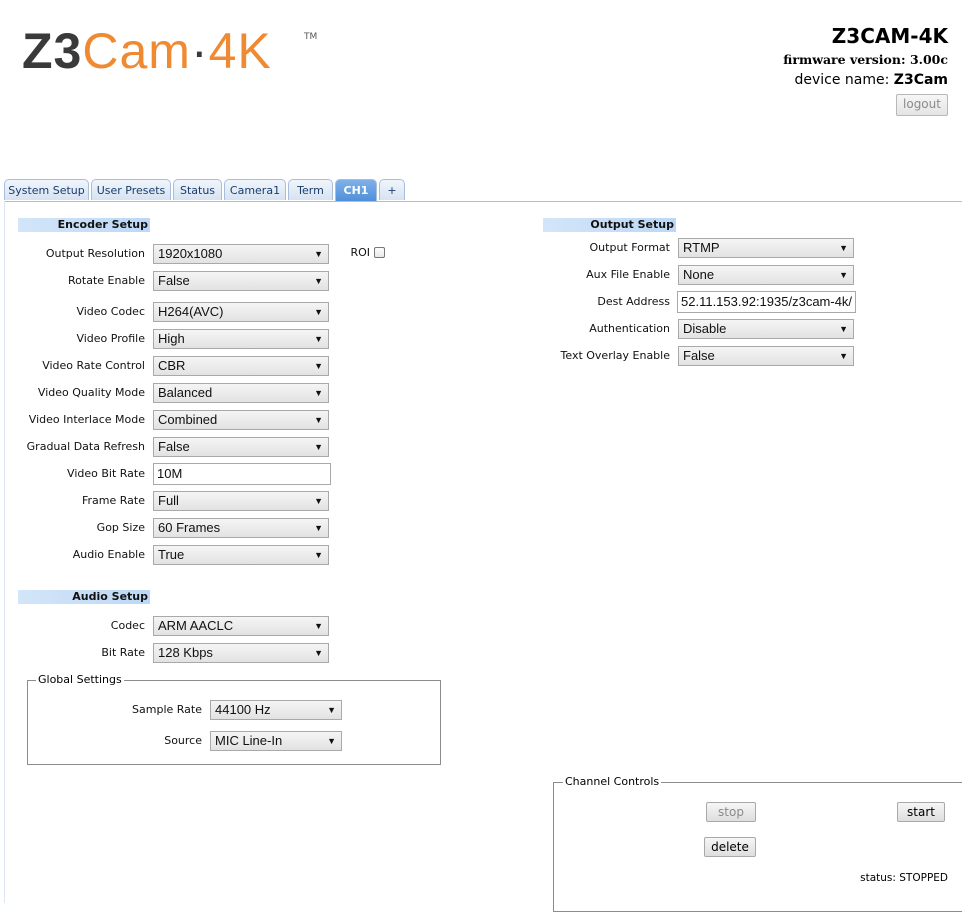 The image size is (962, 912). What do you see at coordinates (766, 302) in the screenshot?
I see `dest-address-input: 52.11.153.92:1935/z3cam-4k/` at bounding box center [766, 302].